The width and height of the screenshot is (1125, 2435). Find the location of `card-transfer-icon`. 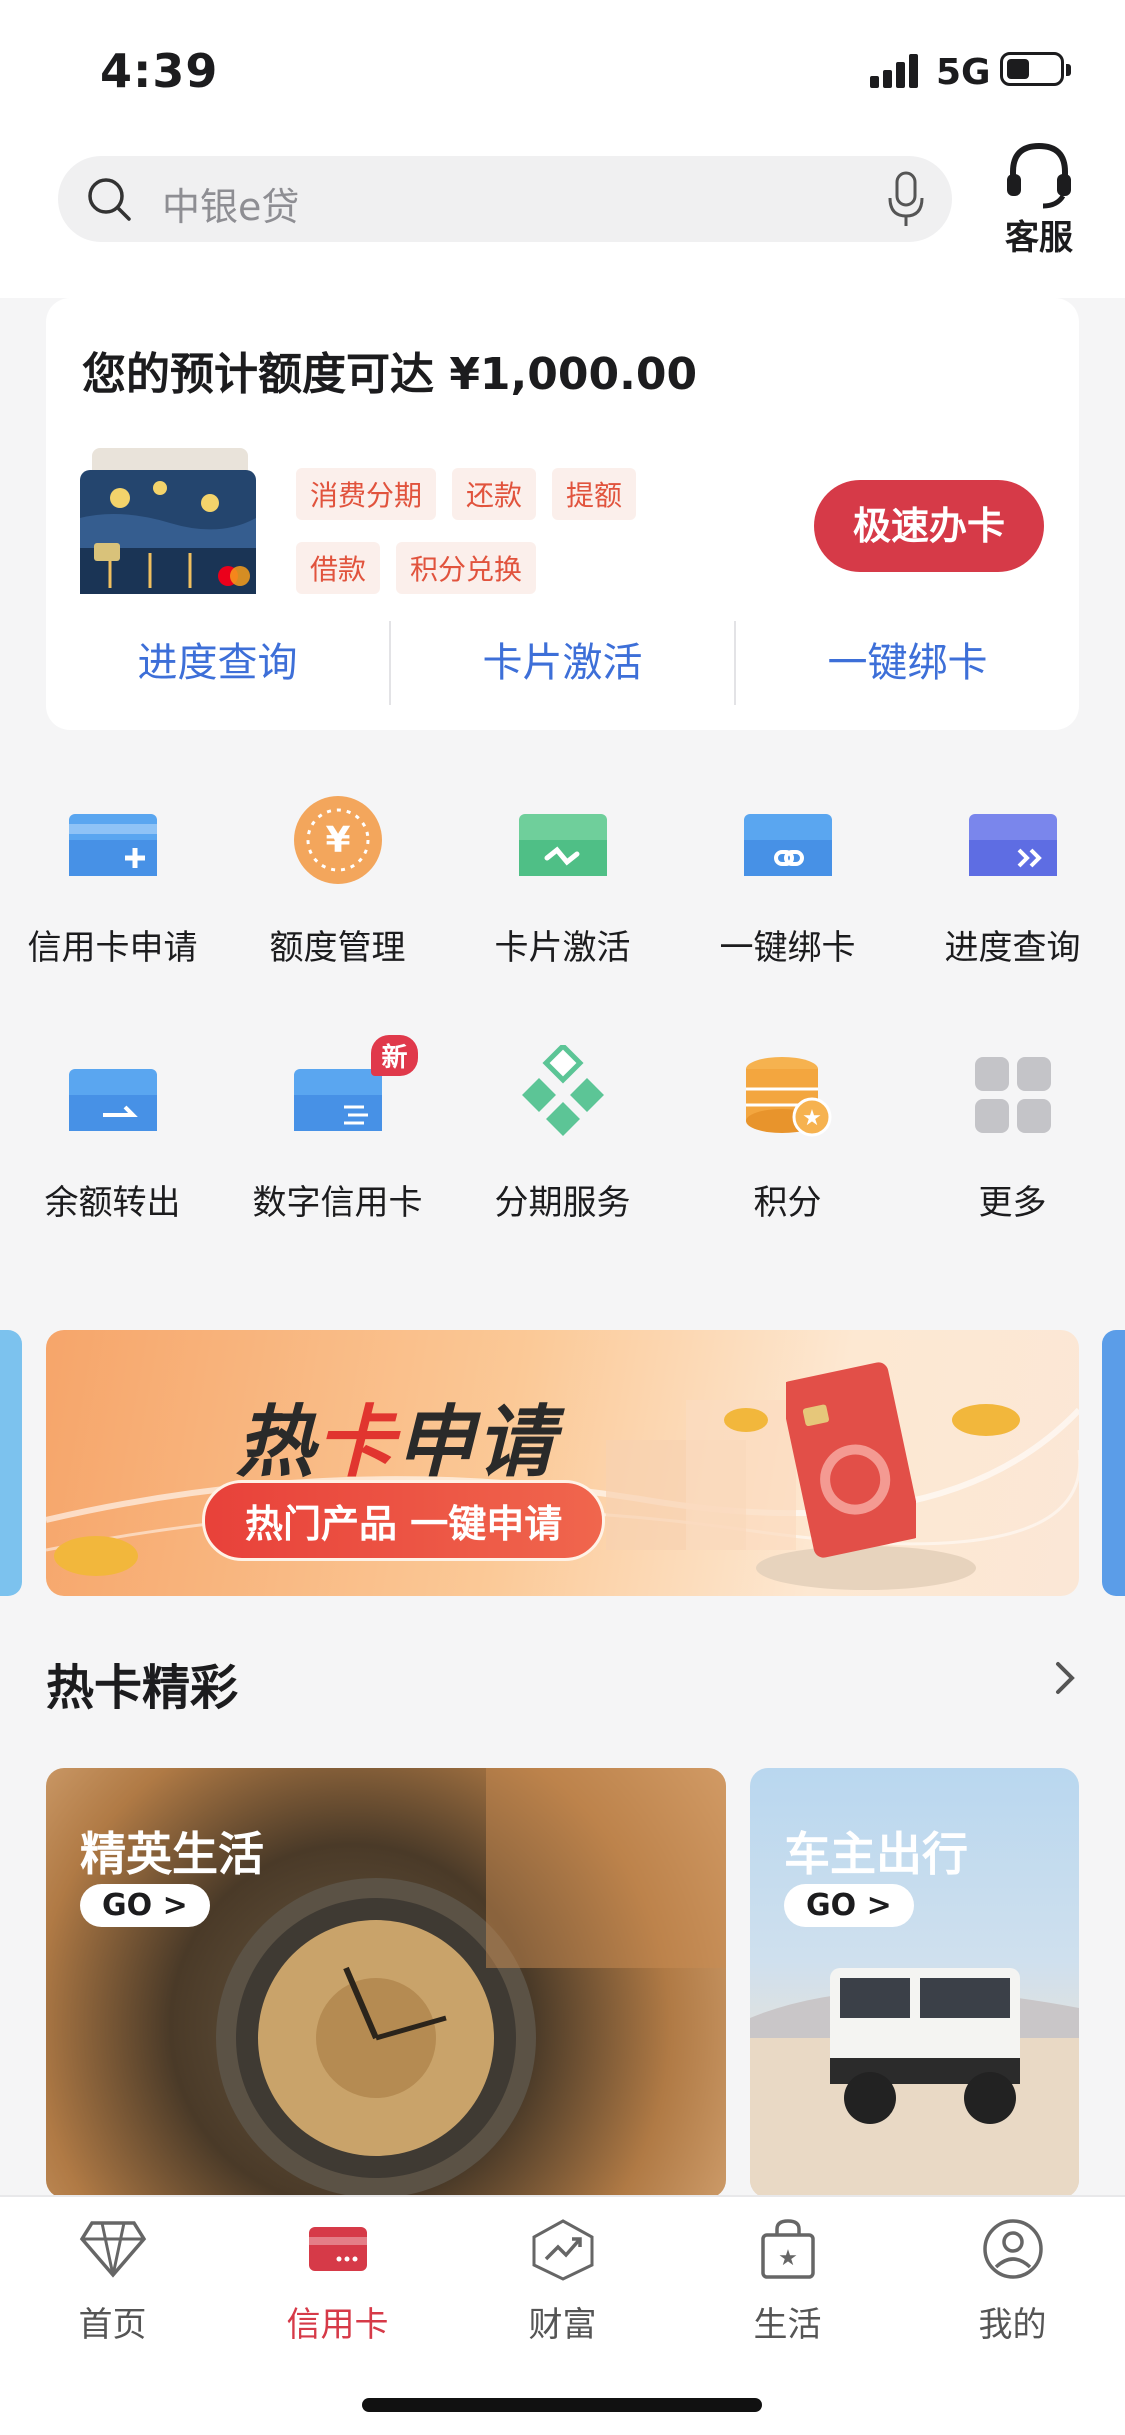

card-transfer-icon is located at coordinates (112, 1100).